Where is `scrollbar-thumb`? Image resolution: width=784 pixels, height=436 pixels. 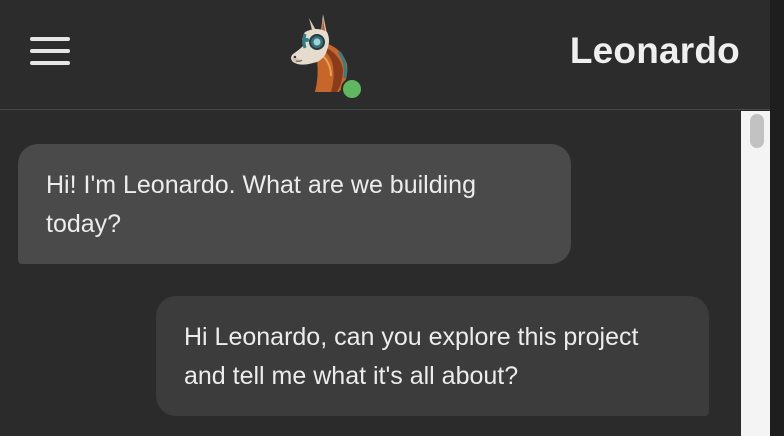
scrollbar-thumb is located at coordinates (757, 131).